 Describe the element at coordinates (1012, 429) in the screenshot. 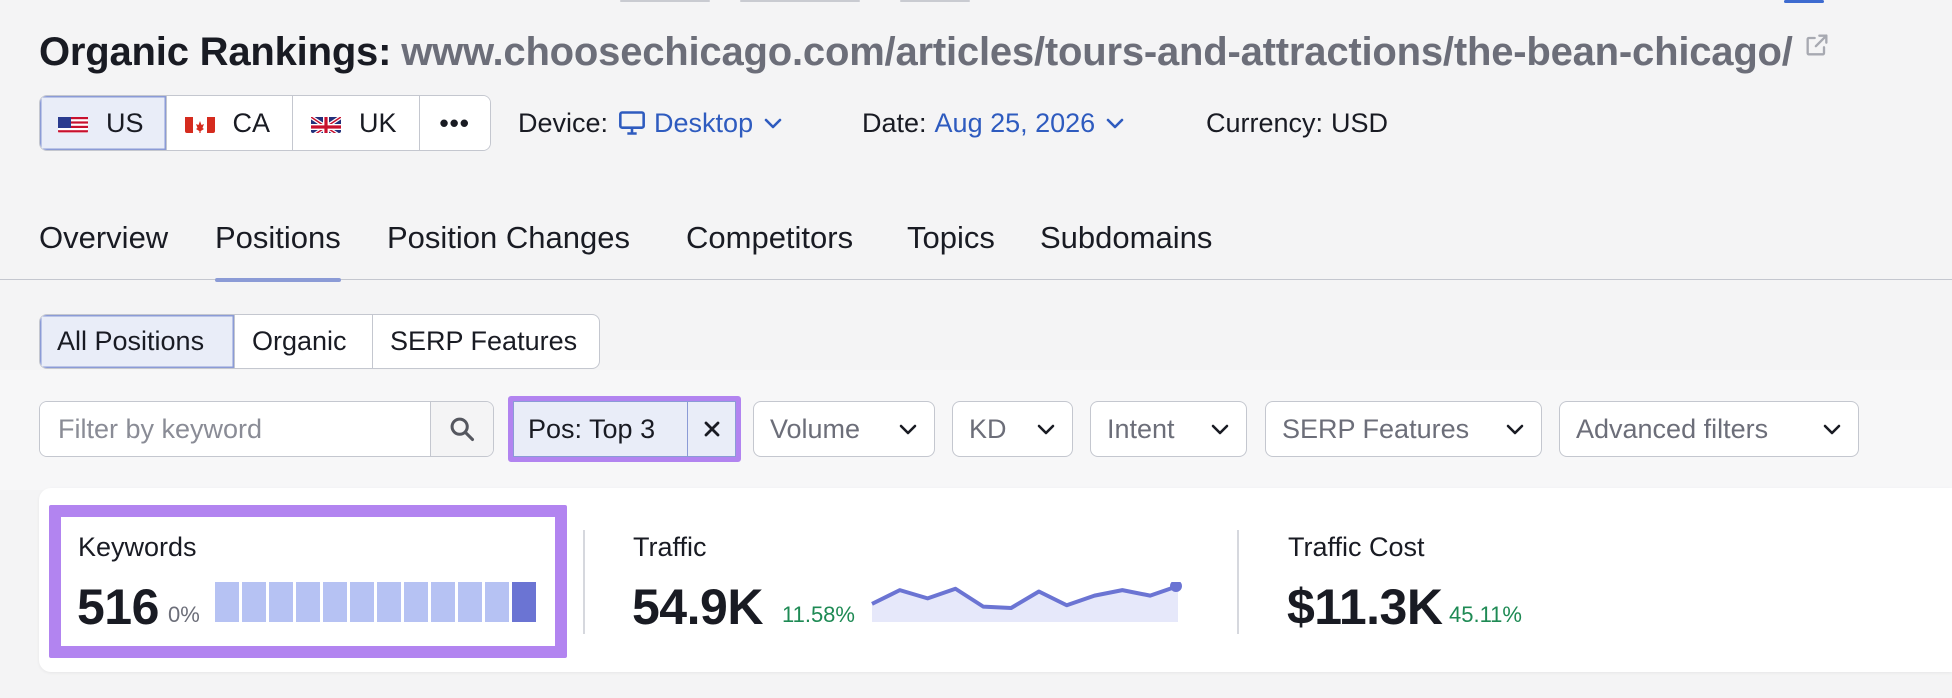

I see `kd-filter-dropdown: KD` at that location.